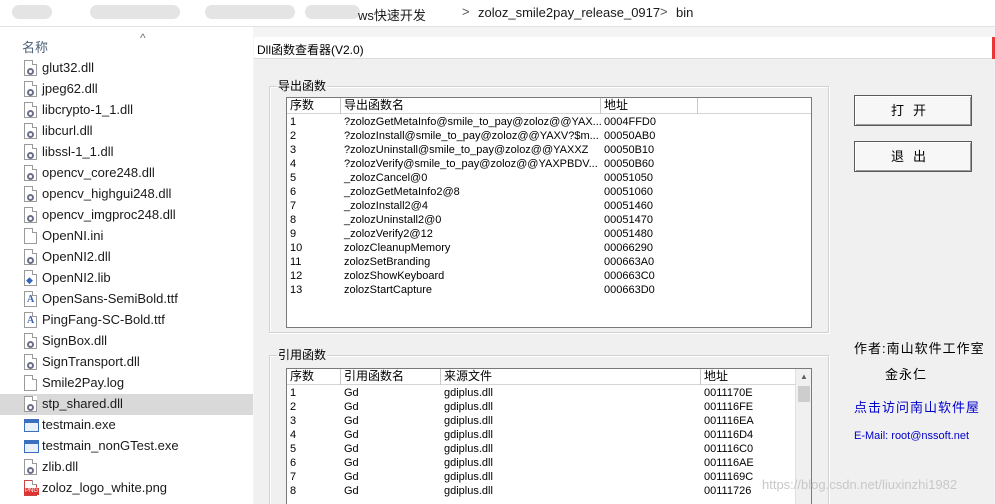 The image size is (995, 504). I want to click on font-file-icon: A, so click(30, 320).